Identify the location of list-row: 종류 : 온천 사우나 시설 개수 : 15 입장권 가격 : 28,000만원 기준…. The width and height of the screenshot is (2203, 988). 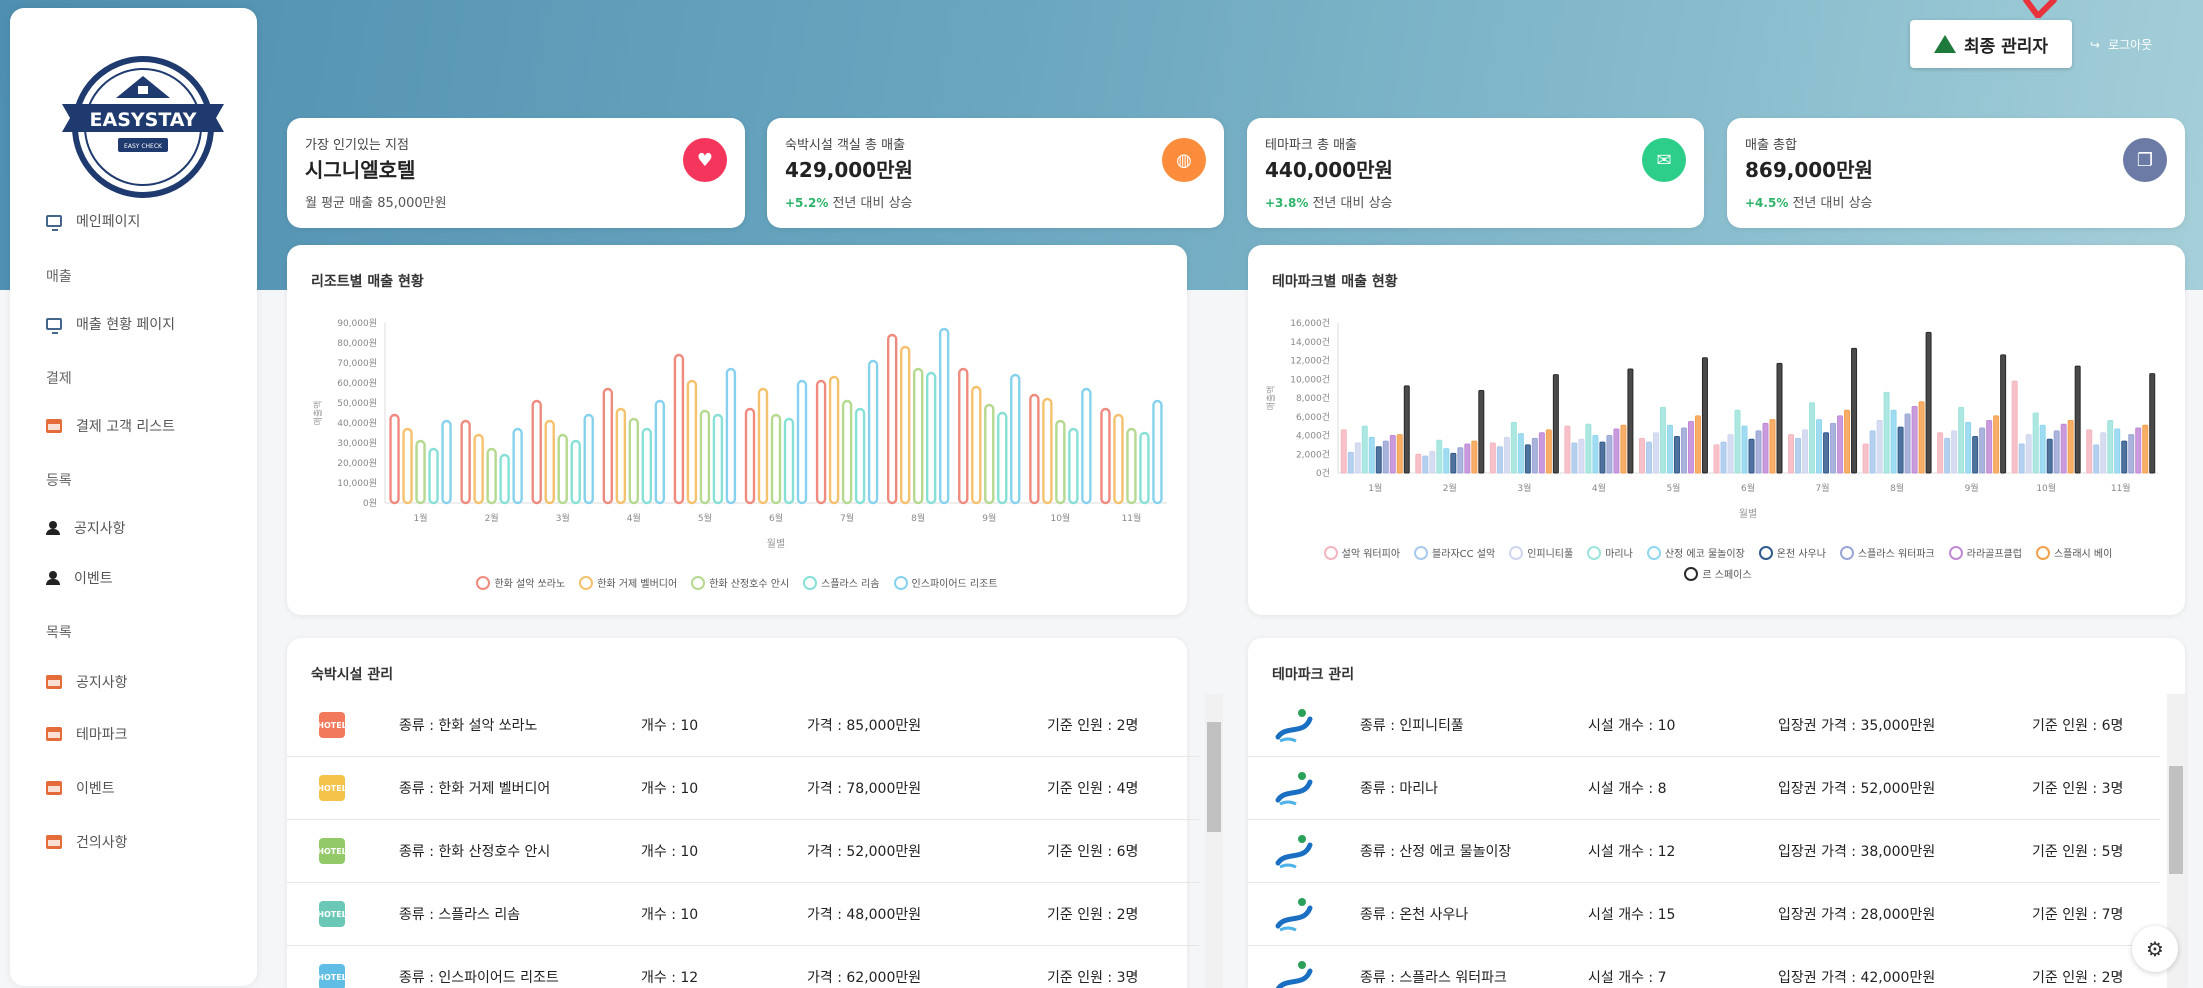
(1704, 914).